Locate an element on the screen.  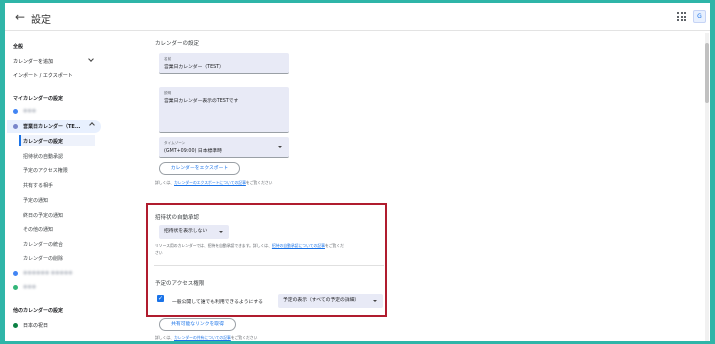
sidebar-sub-item: 招待状の自動承認 is located at coordinates (43, 156).